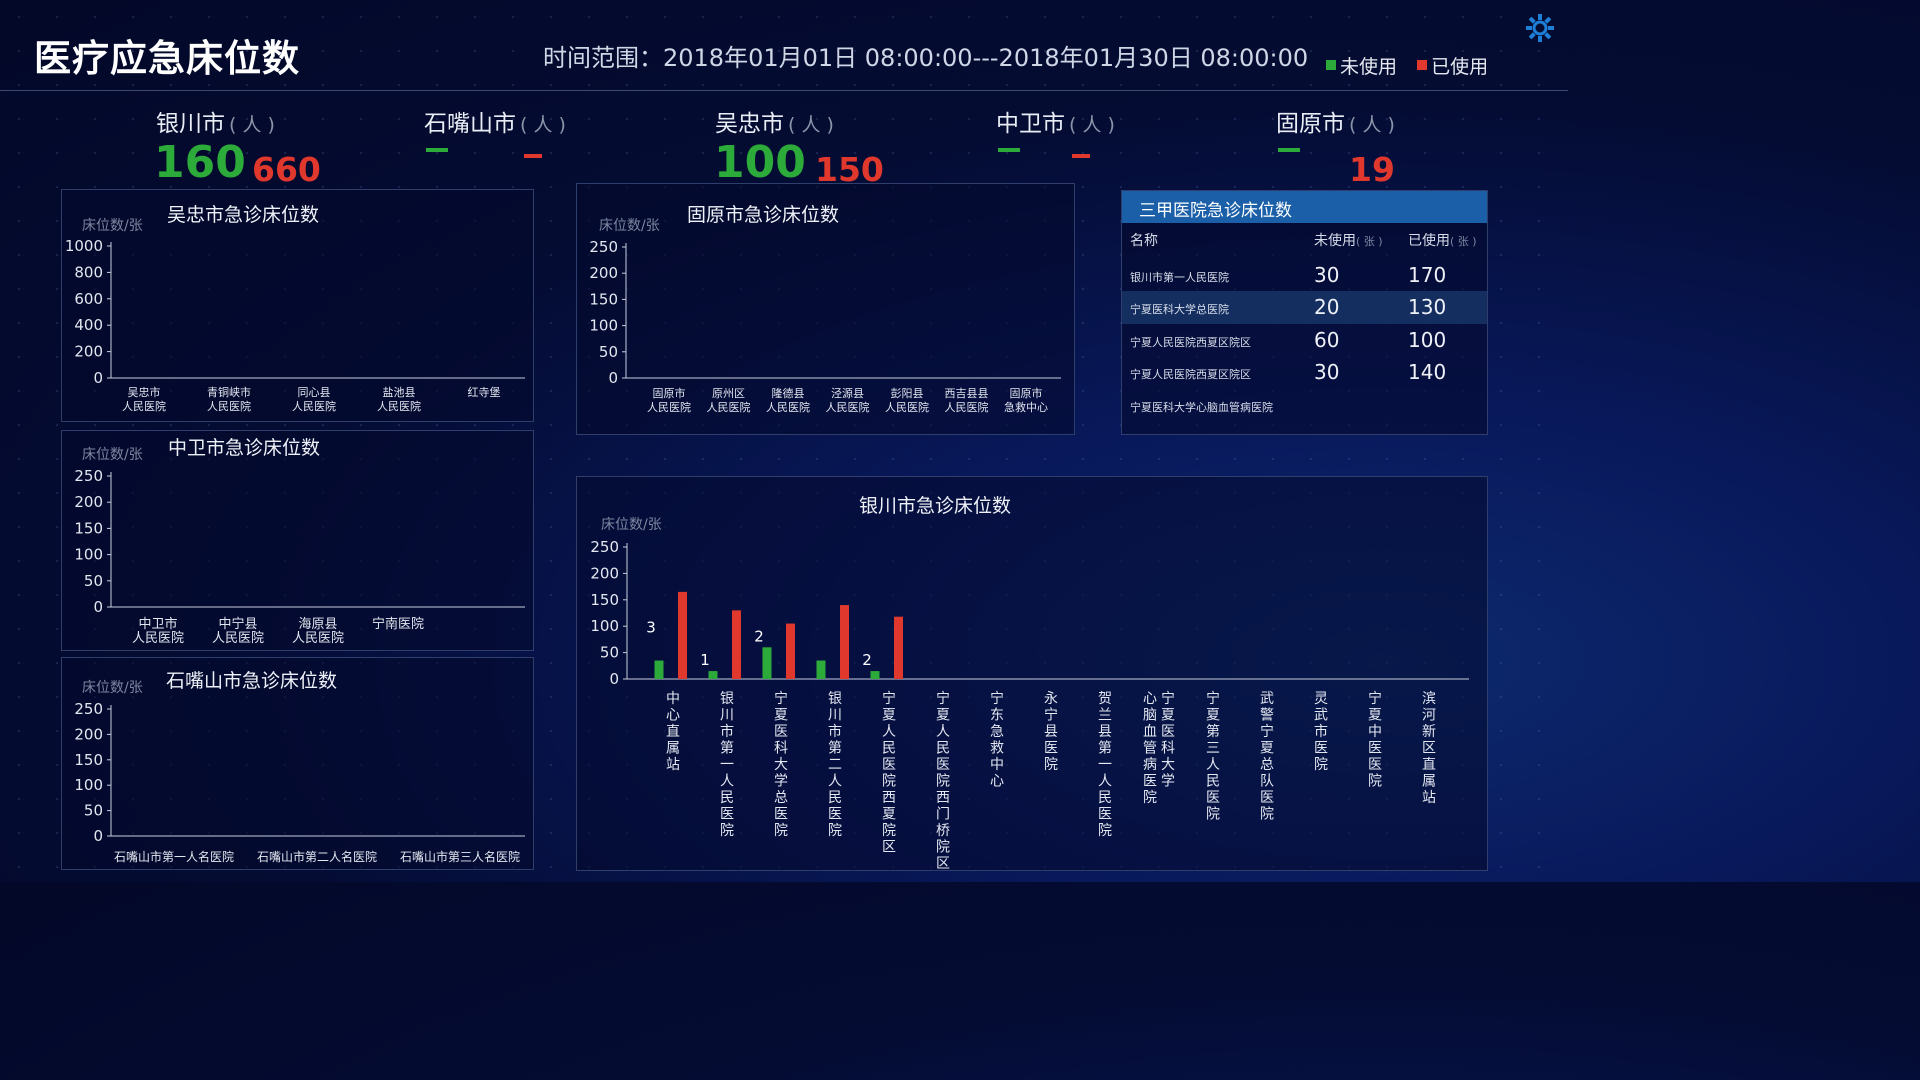  What do you see at coordinates (1304, 275) in the screenshot?
I see `table-row: 银川市第一人民医院 30 170` at bounding box center [1304, 275].